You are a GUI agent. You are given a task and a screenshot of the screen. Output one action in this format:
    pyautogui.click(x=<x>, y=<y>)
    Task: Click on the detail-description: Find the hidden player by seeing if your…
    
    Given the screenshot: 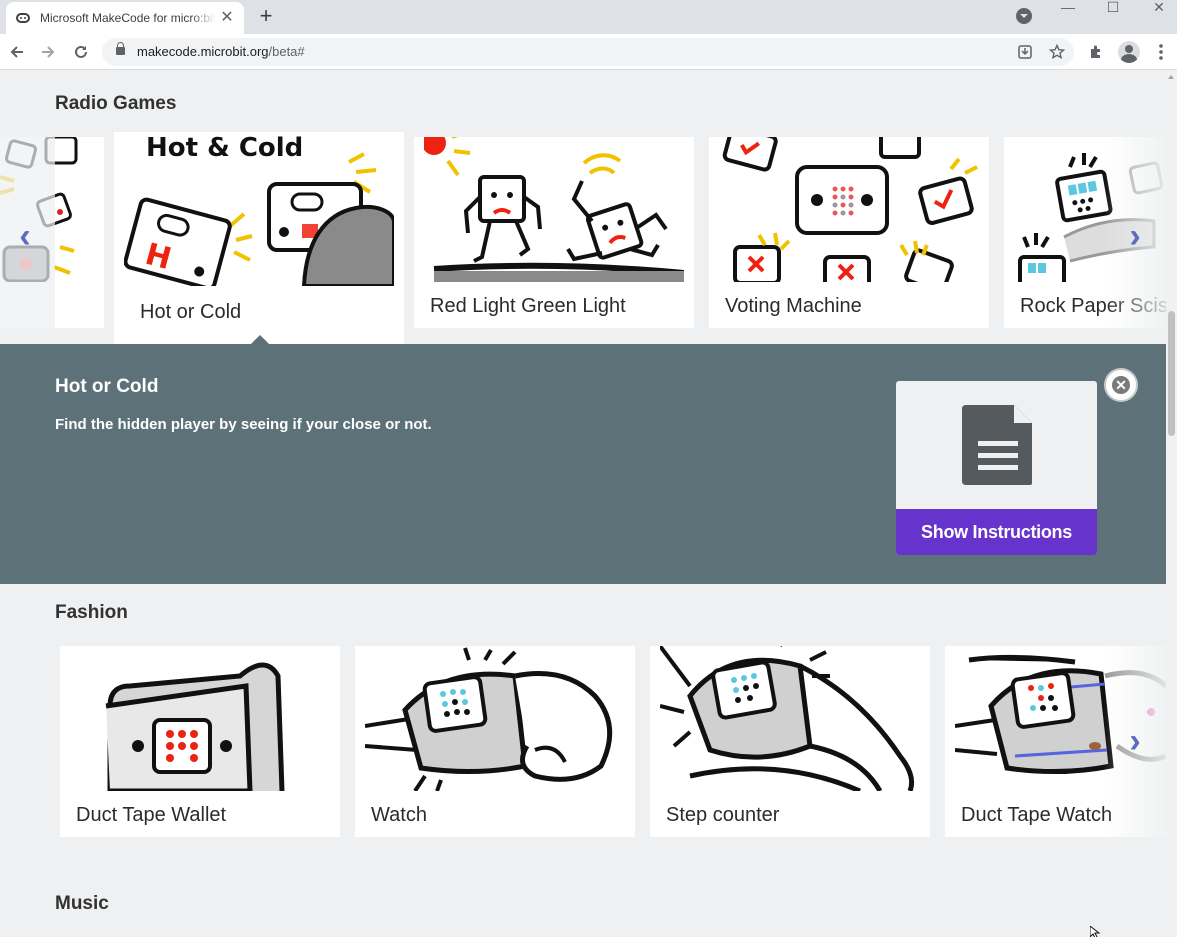 What is the action you would take?
    pyautogui.click(x=243, y=424)
    